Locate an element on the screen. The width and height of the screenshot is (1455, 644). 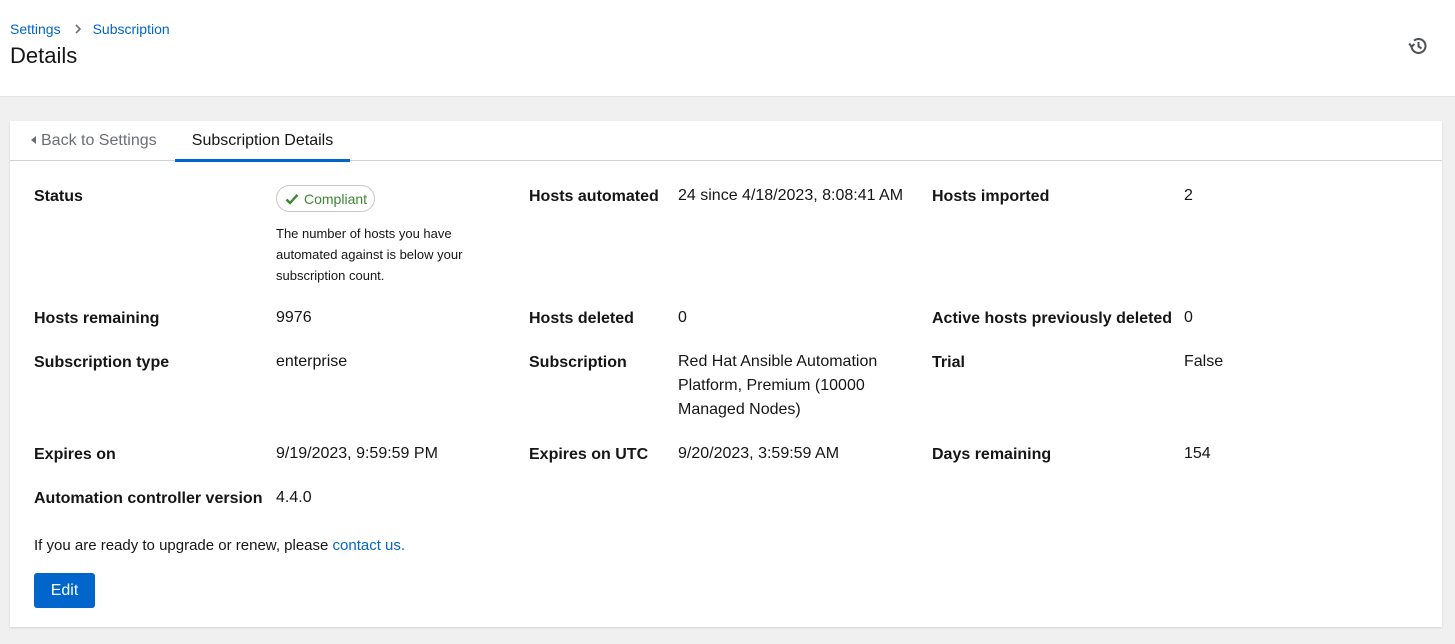
tab-back-to-settings: Back to Settings is located at coordinates (94, 141).